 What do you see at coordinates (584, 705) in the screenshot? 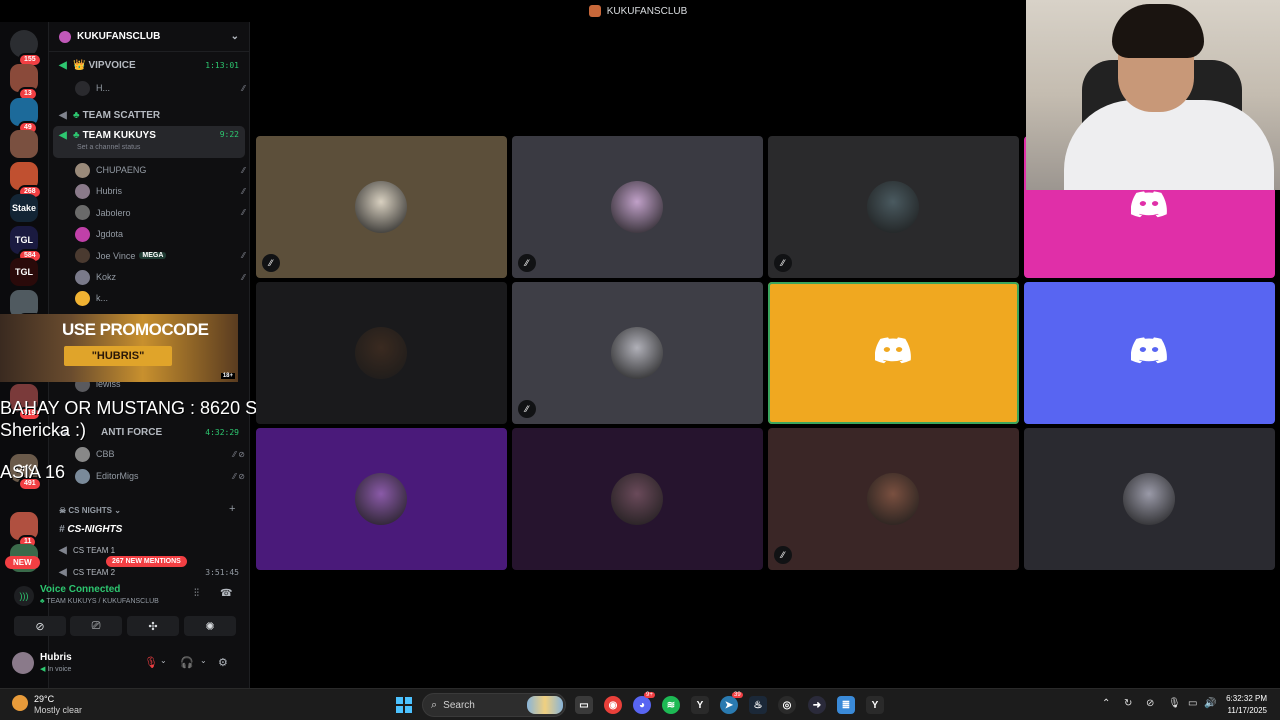
I see `task-view-icon: ▭` at bounding box center [584, 705].